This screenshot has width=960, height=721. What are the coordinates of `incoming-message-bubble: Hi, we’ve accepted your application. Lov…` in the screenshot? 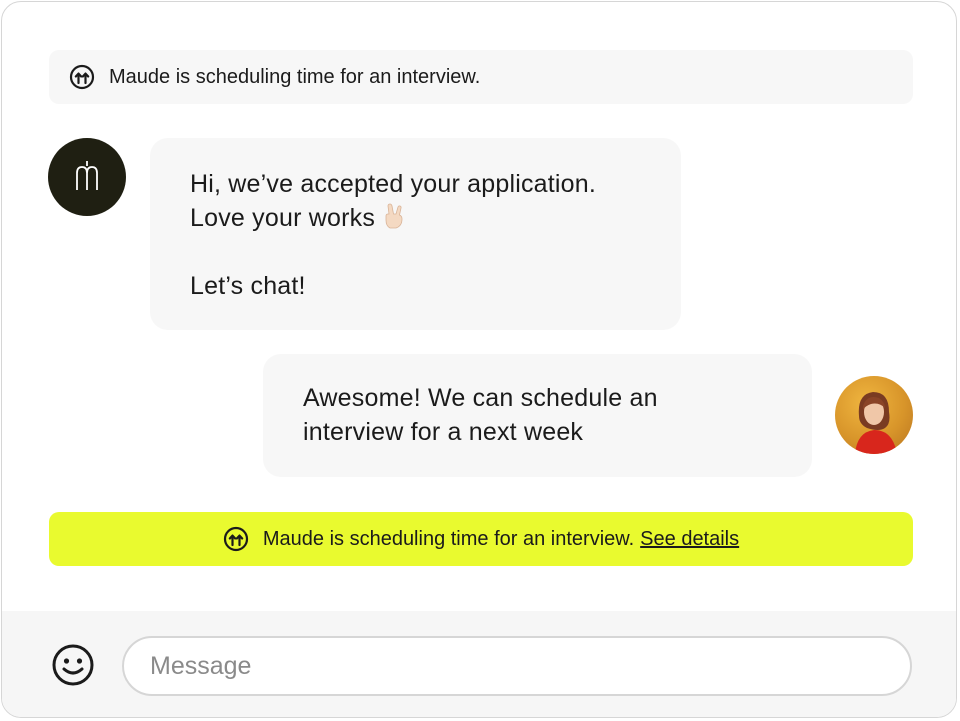 It's located at (415, 234).